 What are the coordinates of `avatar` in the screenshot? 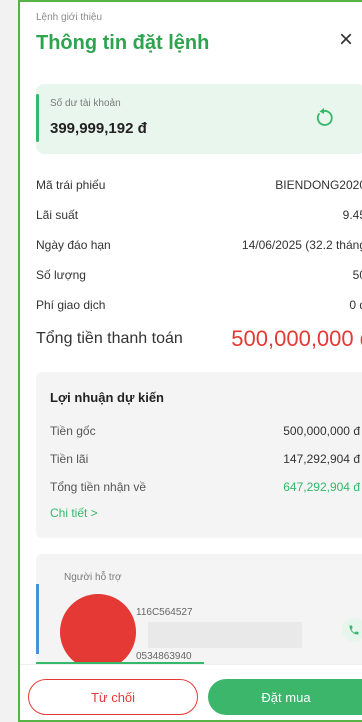 It's located at (98, 629).